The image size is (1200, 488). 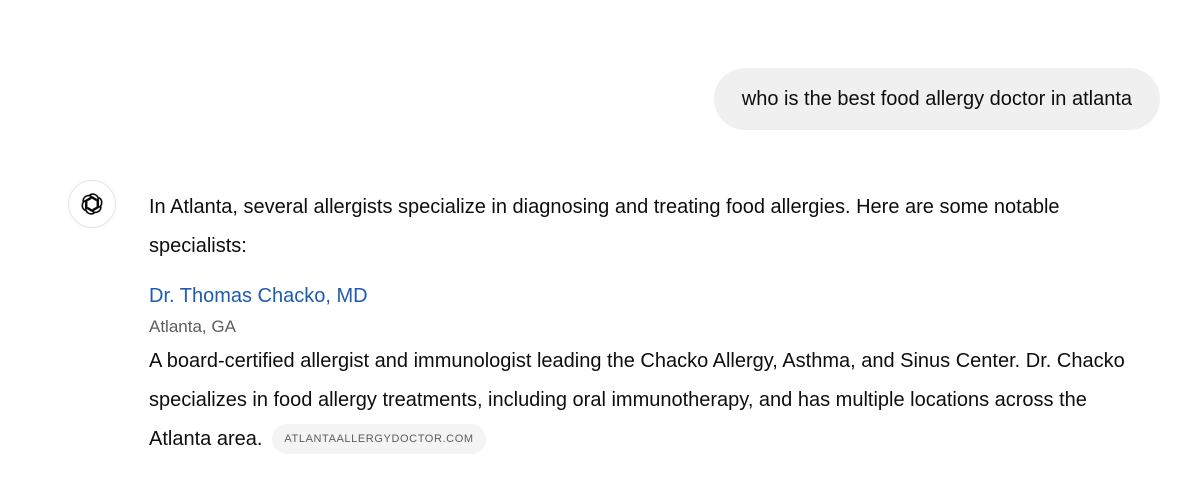 I want to click on assistant-avatar, so click(x=92, y=204).